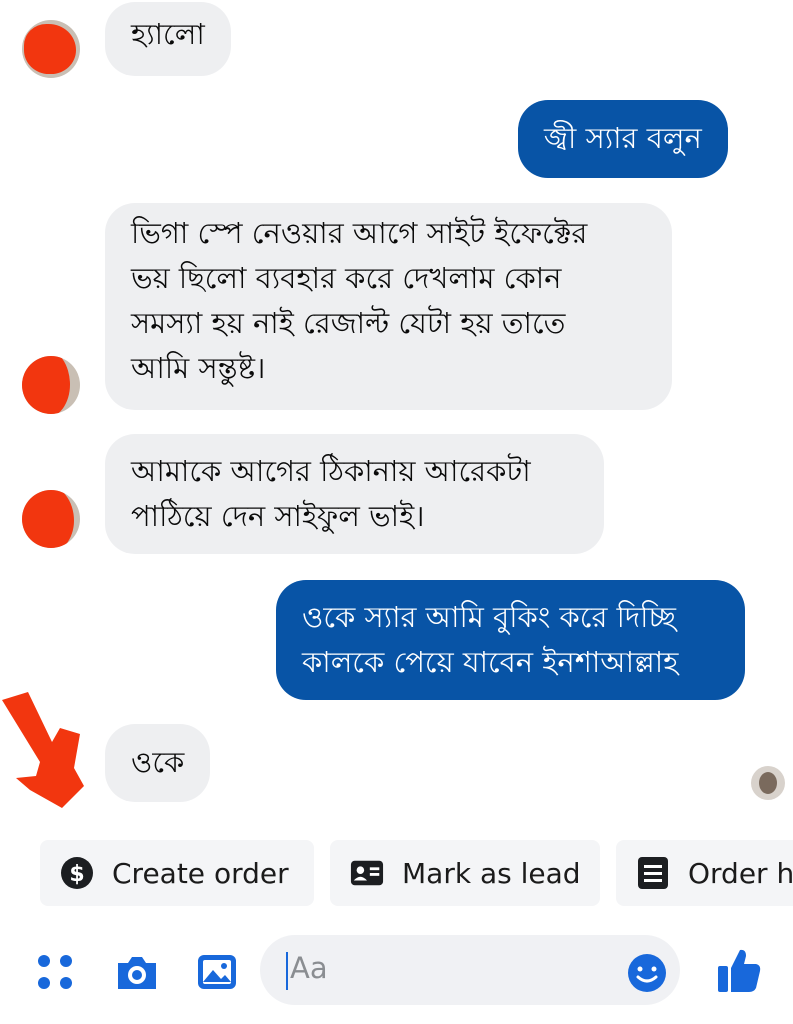 Image resolution: width=793 pixels, height=1024 pixels. I want to click on text-cursor, so click(287, 971).